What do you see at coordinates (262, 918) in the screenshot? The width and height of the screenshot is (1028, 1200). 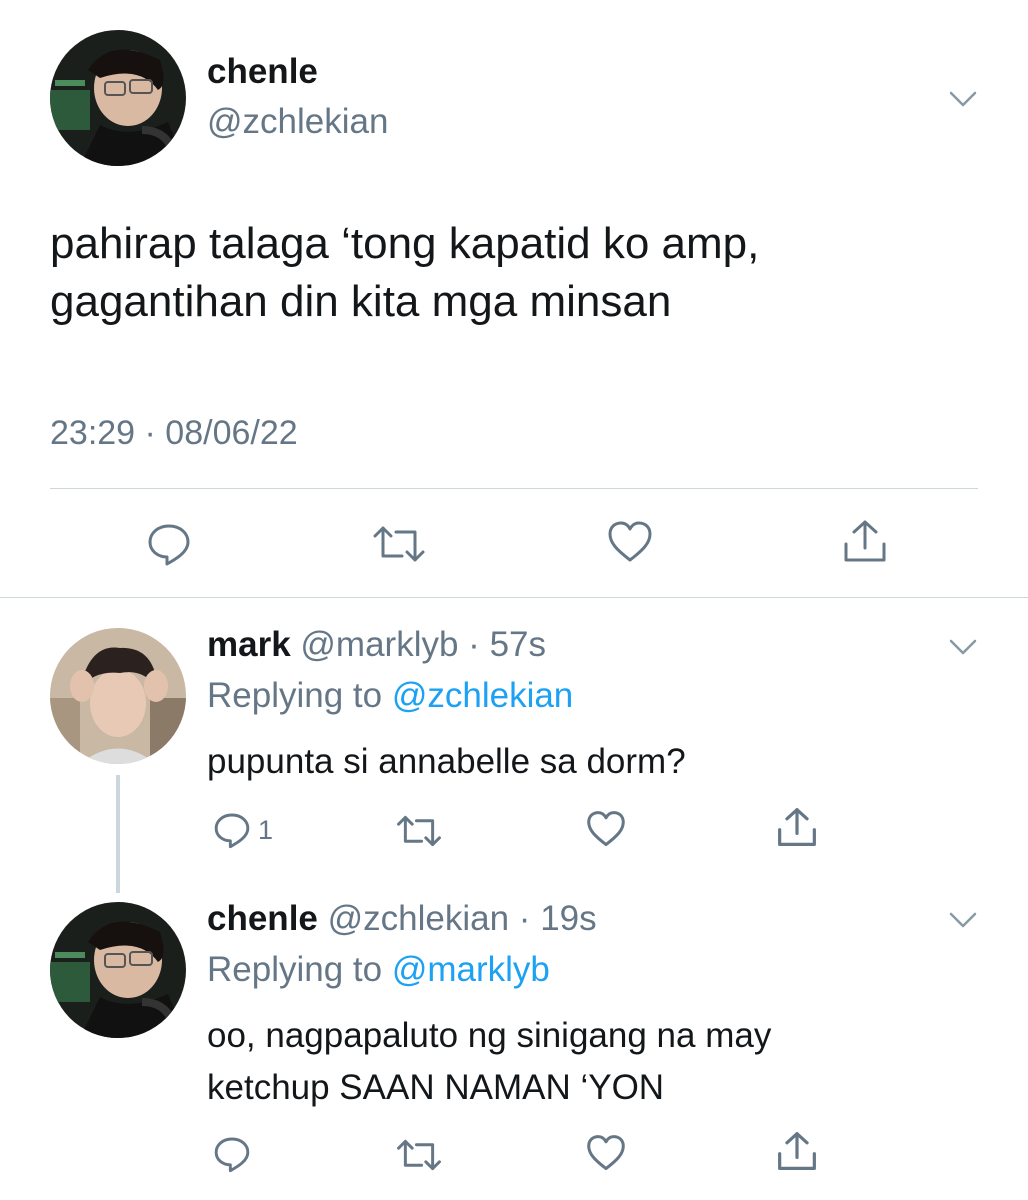 I see `reply-author-name: chenle` at bounding box center [262, 918].